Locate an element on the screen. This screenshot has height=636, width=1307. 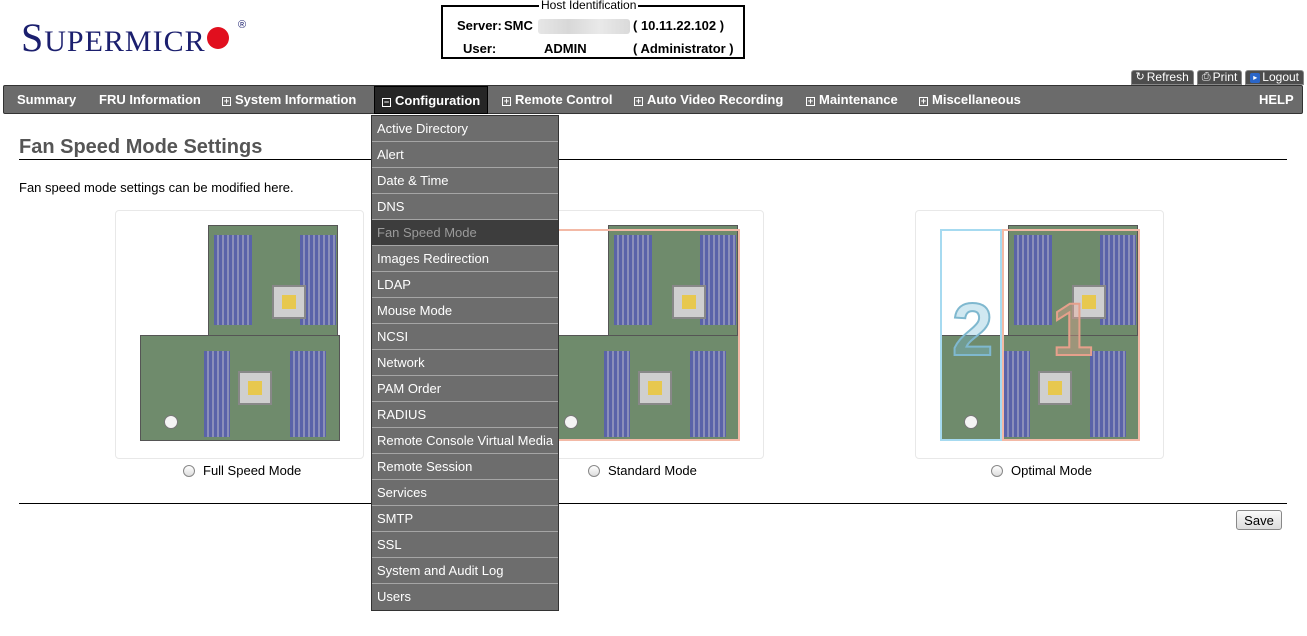
top-button-bar: ↻ Refresh ⎙ Print ▸ Logout is located at coordinates (1217, 77).